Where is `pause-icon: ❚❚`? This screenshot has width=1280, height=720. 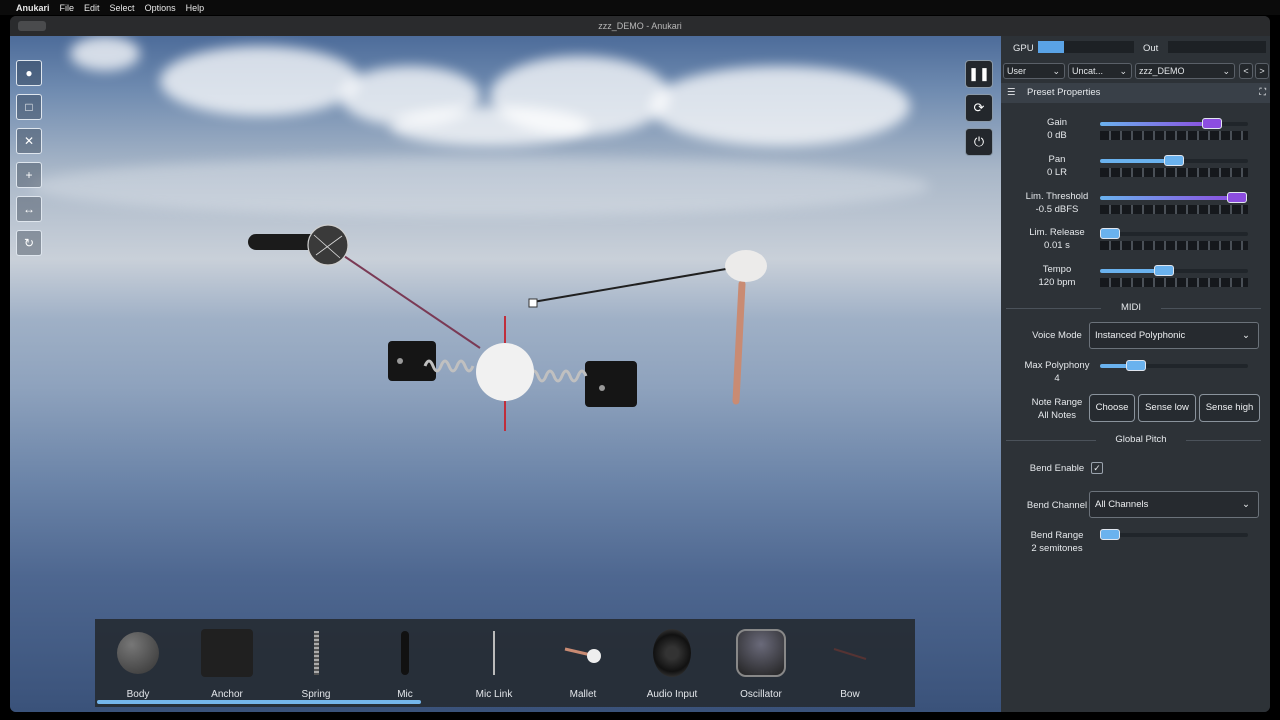 pause-icon: ❚❚ is located at coordinates (979, 74).